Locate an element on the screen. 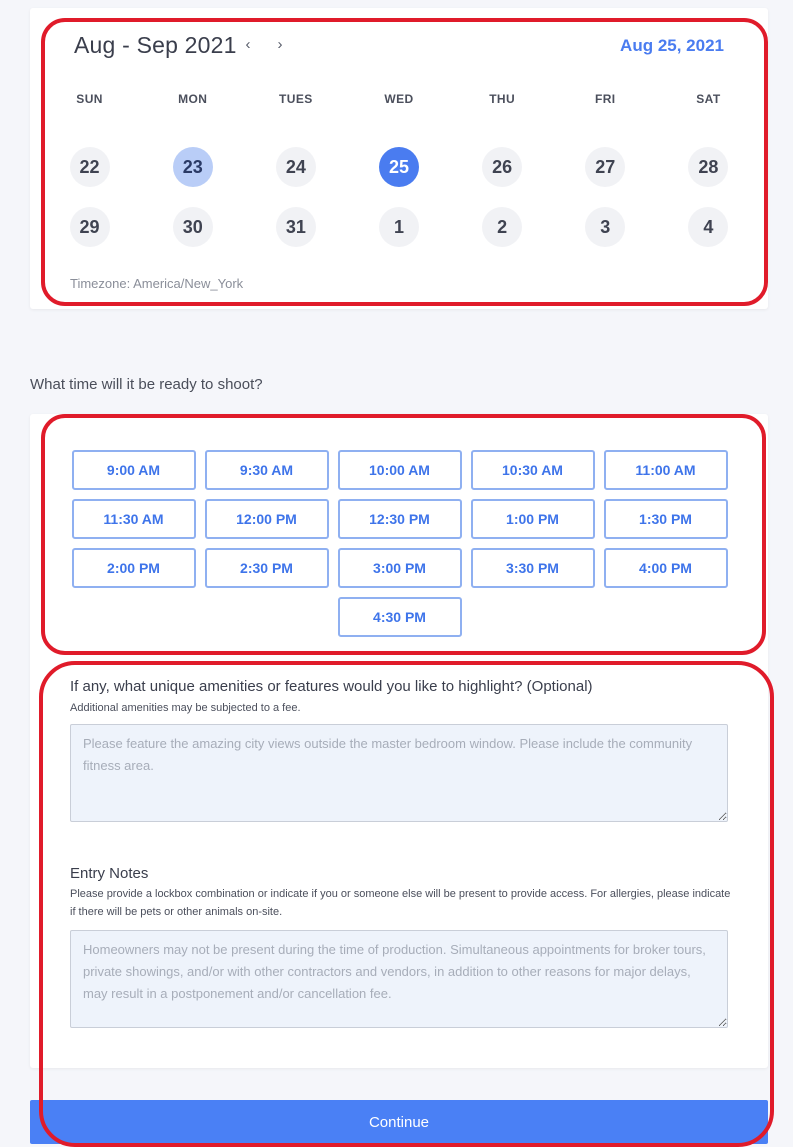 This screenshot has width=793, height=1147. calendar-day-button: 26 is located at coordinates (502, 167).